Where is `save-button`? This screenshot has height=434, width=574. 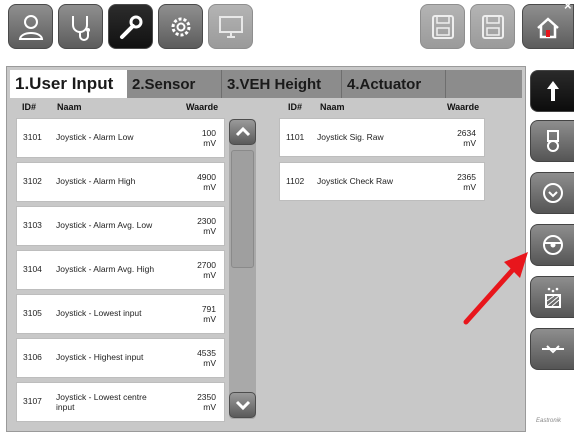
save-button is located at coordinates (492, 26).